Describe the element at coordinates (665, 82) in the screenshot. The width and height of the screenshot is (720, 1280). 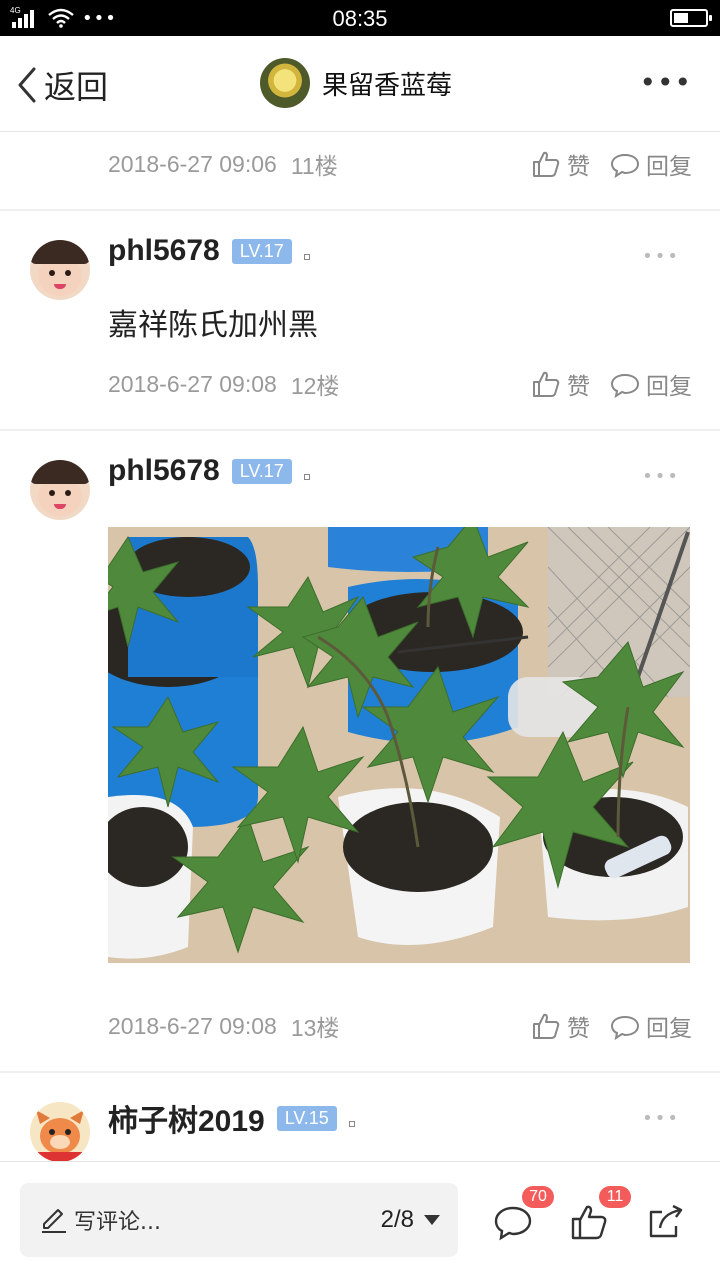
I see `more-options-button: •••` at that location.